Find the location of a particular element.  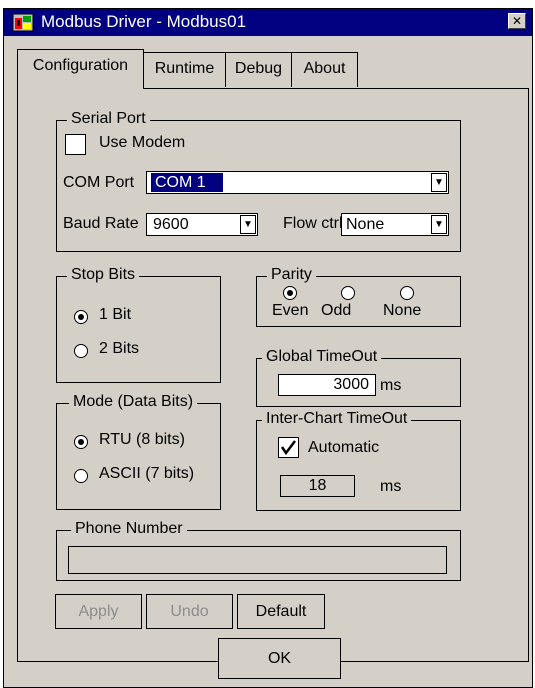

flow-ctrl-select: None ▼ is located at coordinates (395, 224).